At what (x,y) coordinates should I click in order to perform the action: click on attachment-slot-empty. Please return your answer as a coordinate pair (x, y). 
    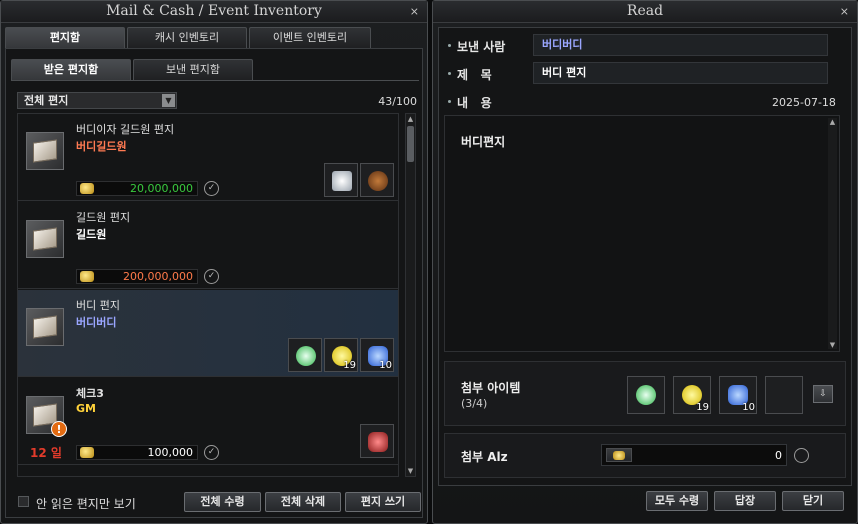
    Looking at the image, I should click on (784, 395).